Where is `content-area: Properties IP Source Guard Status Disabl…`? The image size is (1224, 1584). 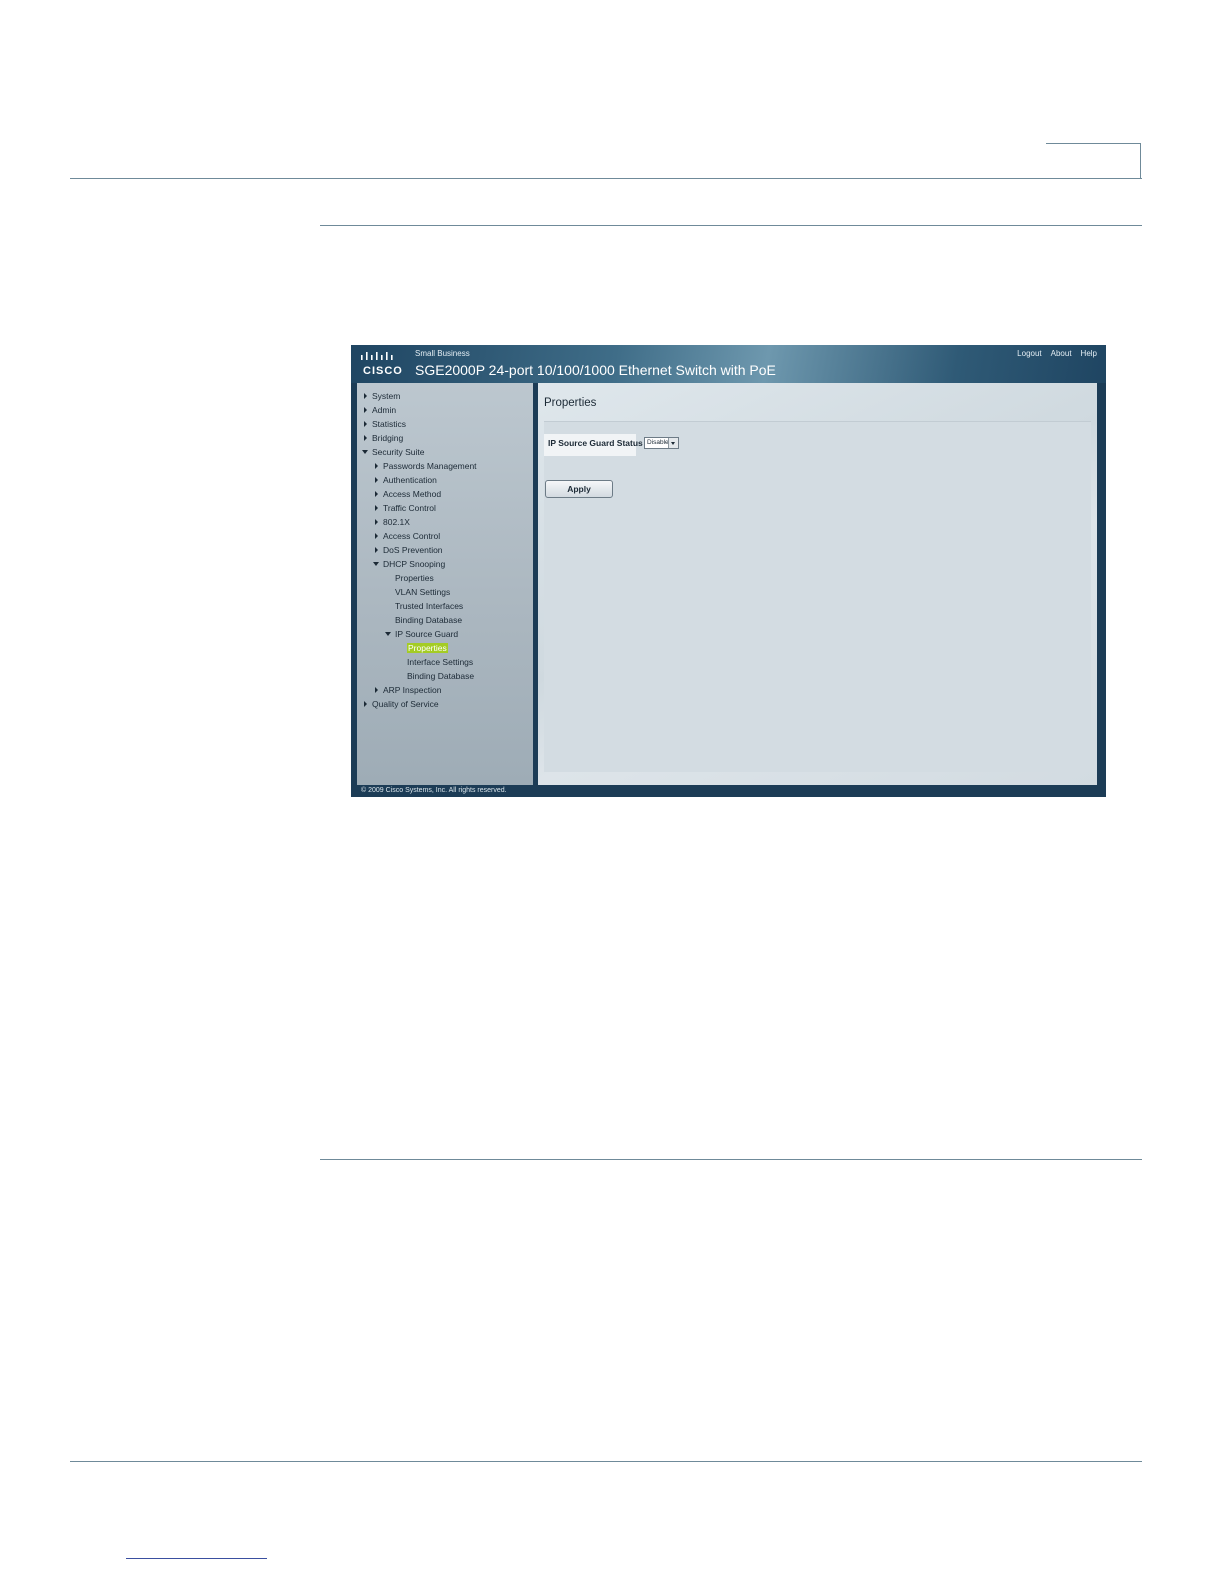 content-area: Properties IP Source Guard Status Disabl… is located at coordinates (817, 584).